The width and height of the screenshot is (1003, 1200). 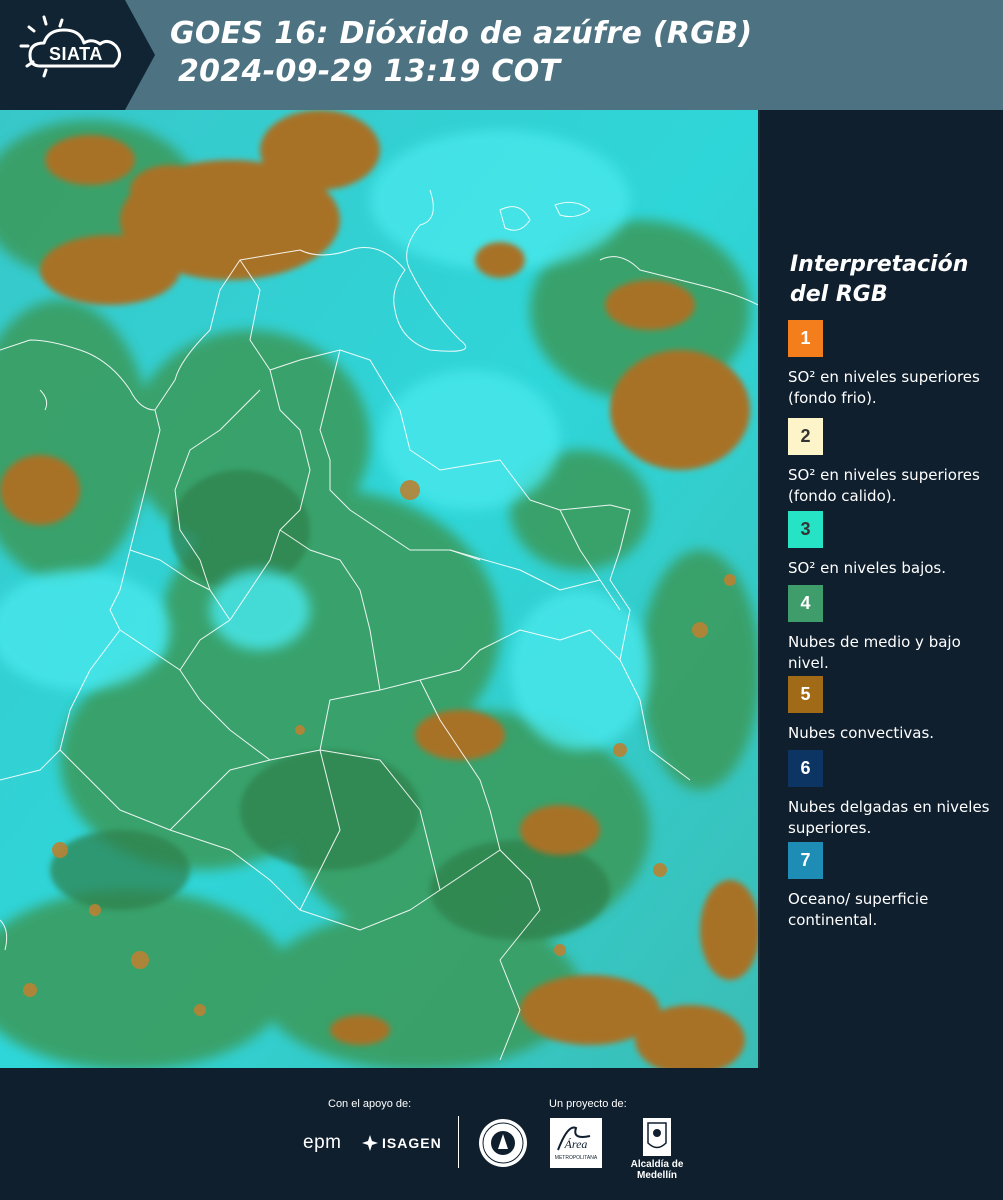 I want to click on area-logo-name: Área, so click(x=576, y=1144).